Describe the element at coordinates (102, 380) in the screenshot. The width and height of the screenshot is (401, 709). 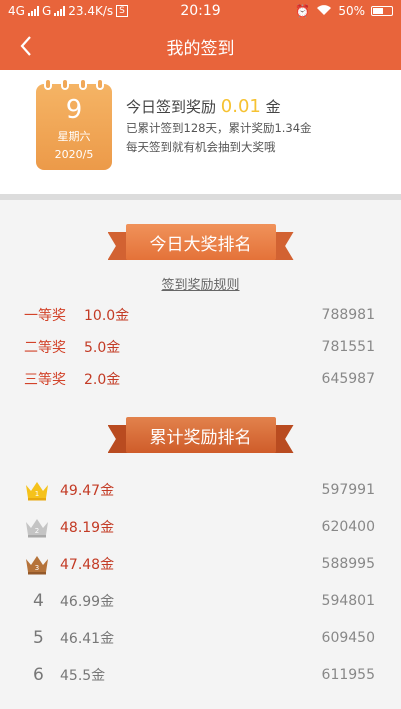
I see `prize-amount: 2.0金` at that location.